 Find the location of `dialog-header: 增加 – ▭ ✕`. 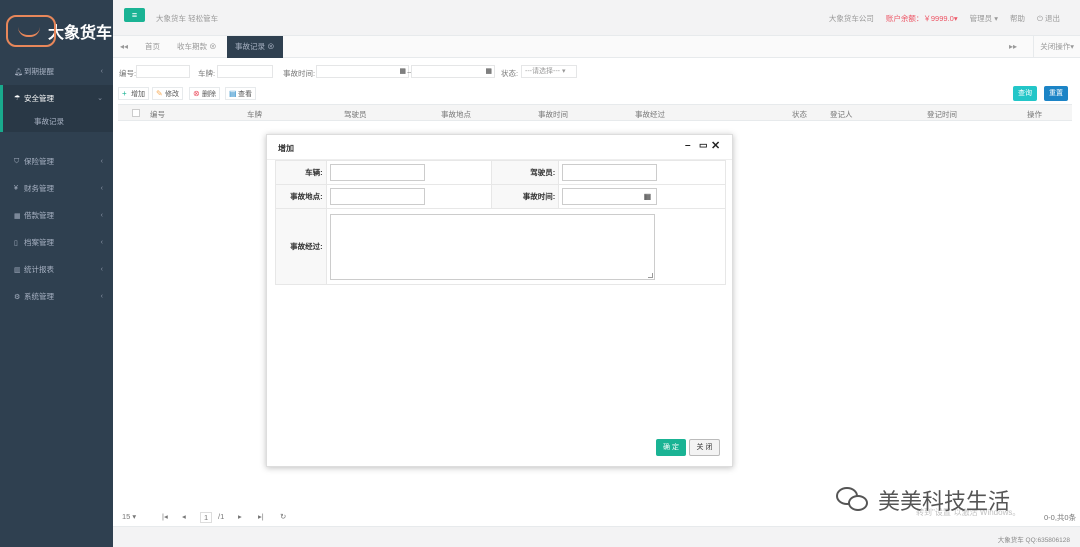

dialog-header: 增加 – ▭ ✕ is located at coordinates (499, 147).